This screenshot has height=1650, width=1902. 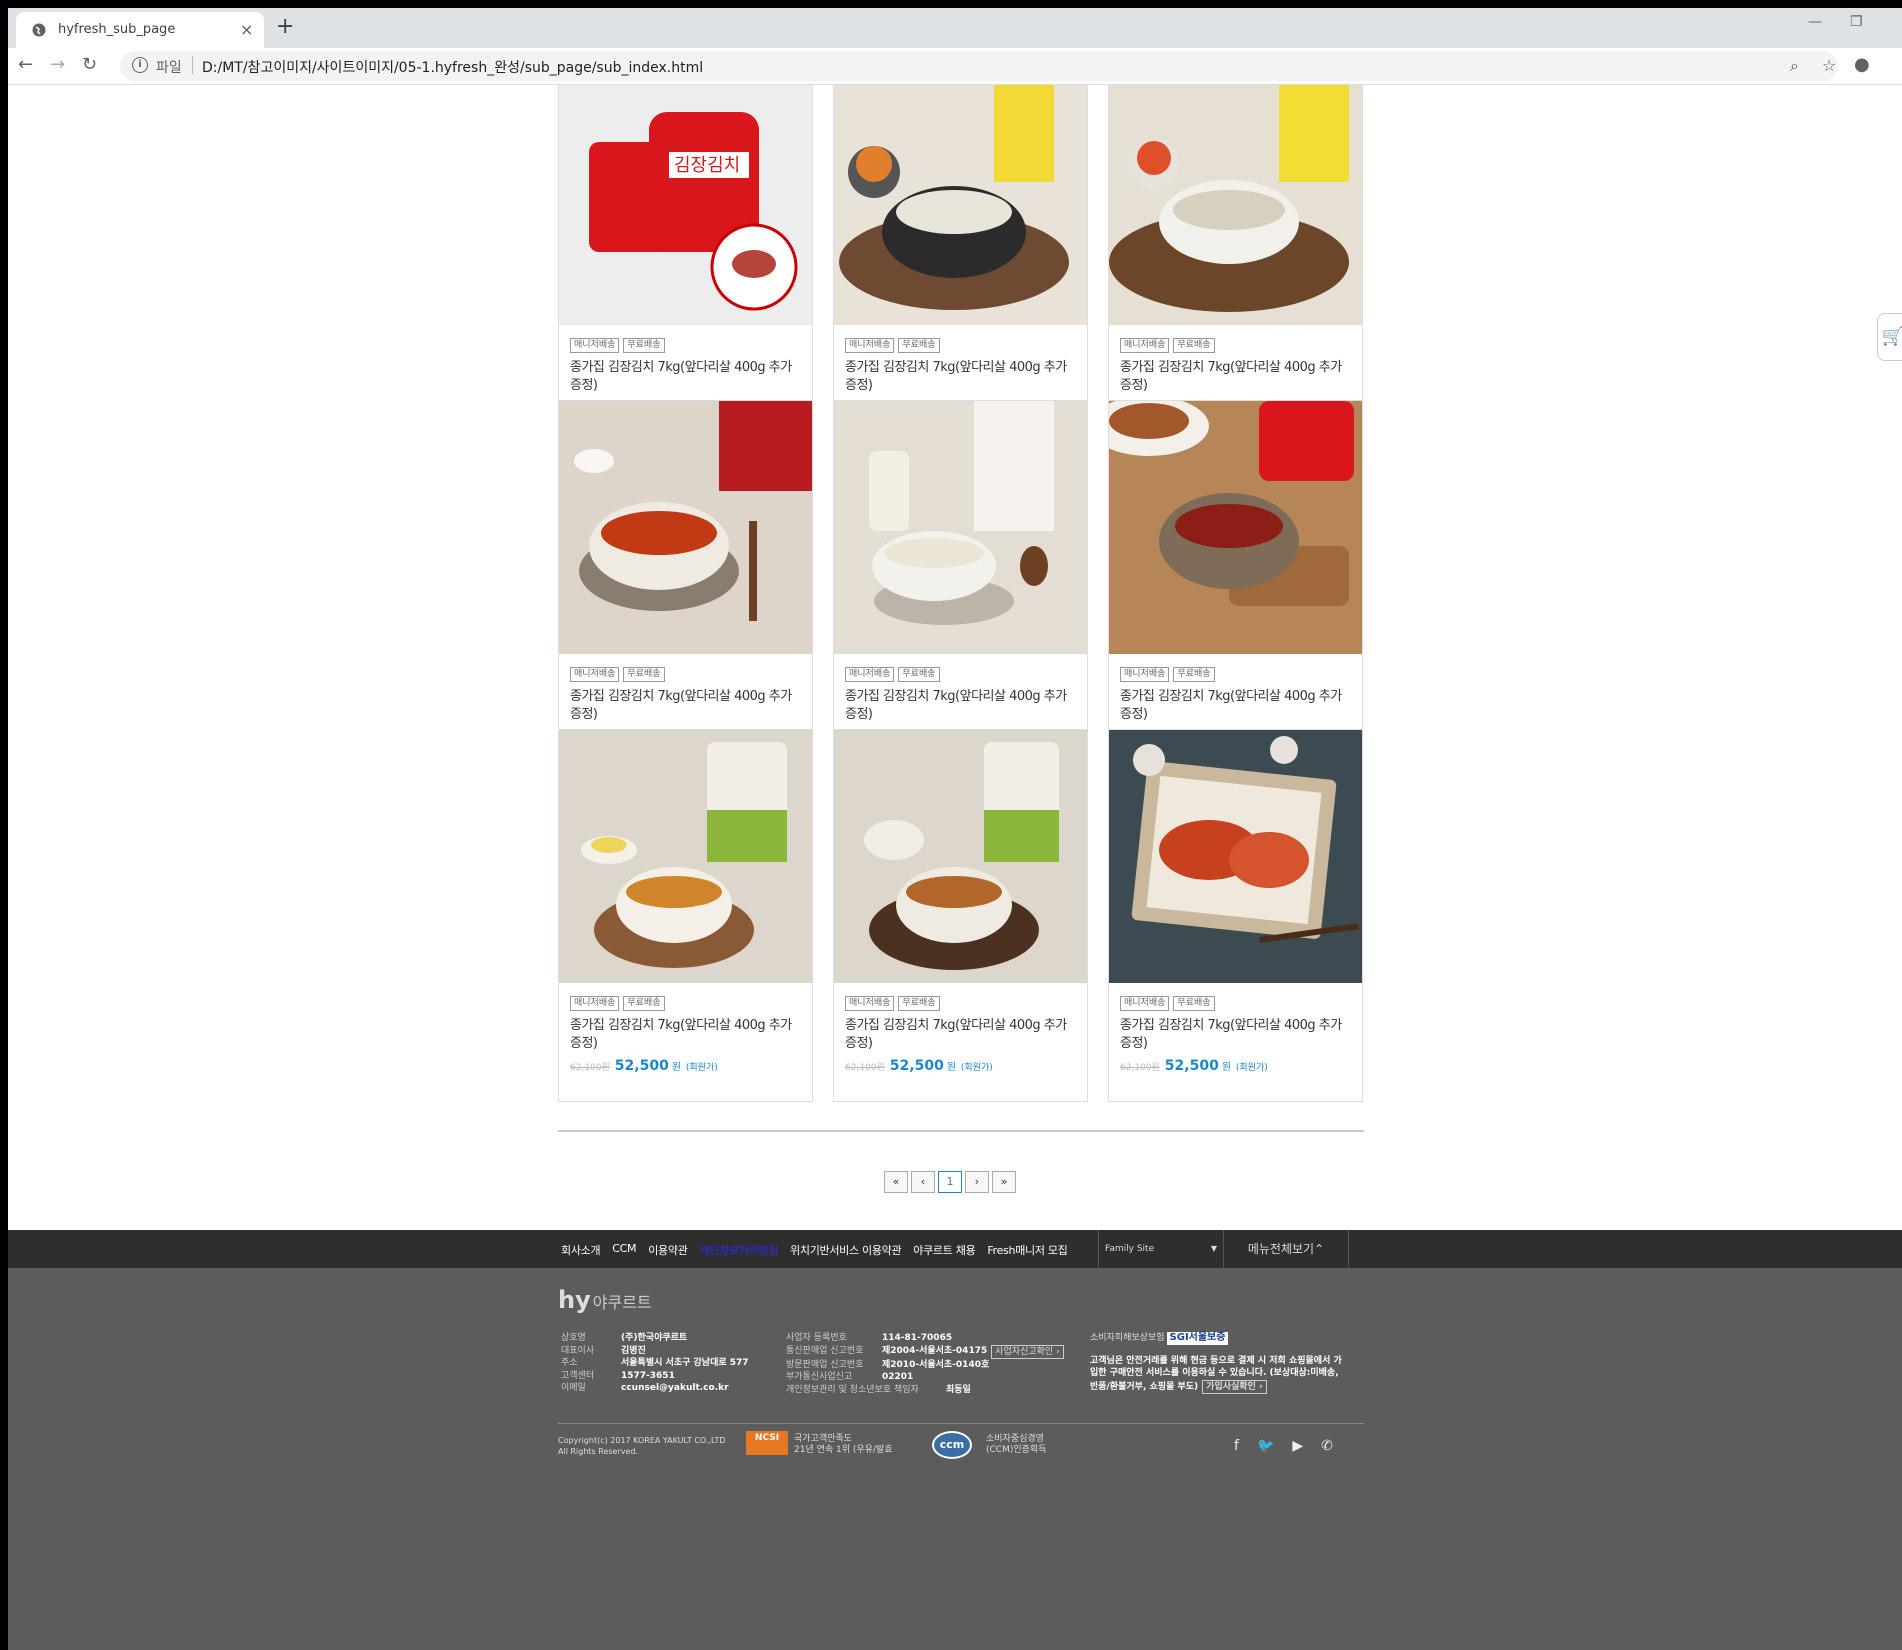 What do you see at coordinates (668, 1250) in the screenshot?
I see `footer-link-terms: 이용약관` at bounding box center [668, 1250].